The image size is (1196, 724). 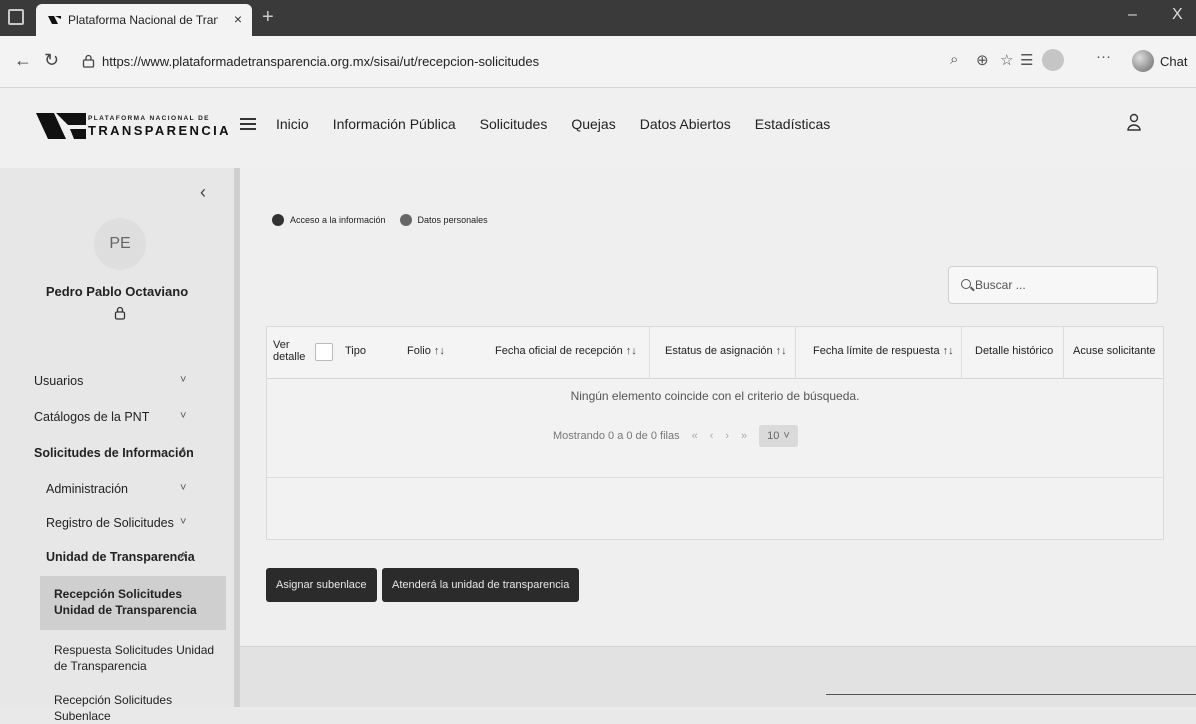 I want to click on nav-datos-abiertos: Datos Abiertos, so click(x=685, y=124).